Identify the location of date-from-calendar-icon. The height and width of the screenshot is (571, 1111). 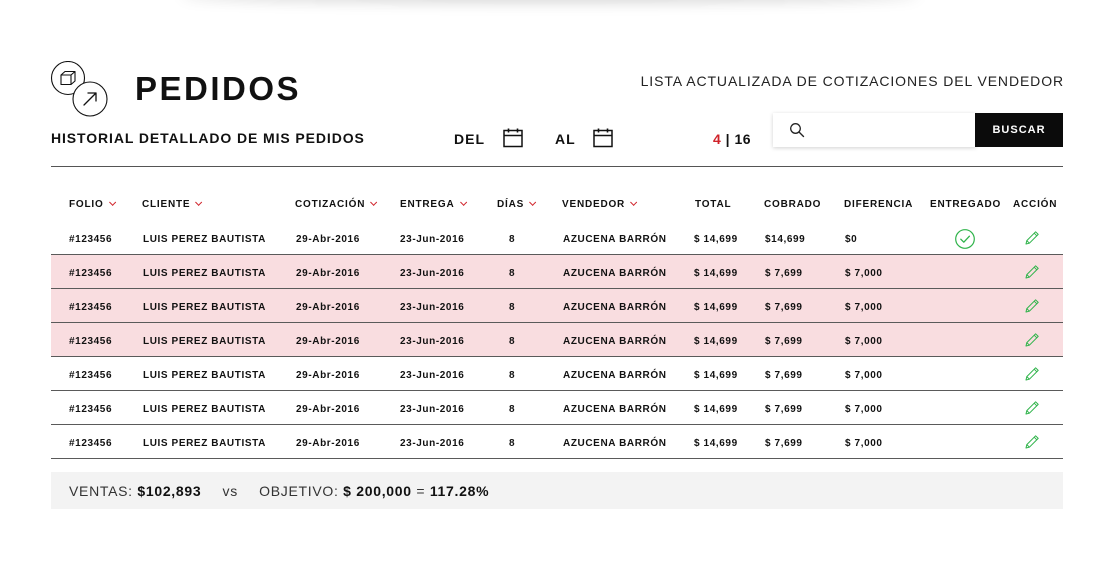
(513, 138).